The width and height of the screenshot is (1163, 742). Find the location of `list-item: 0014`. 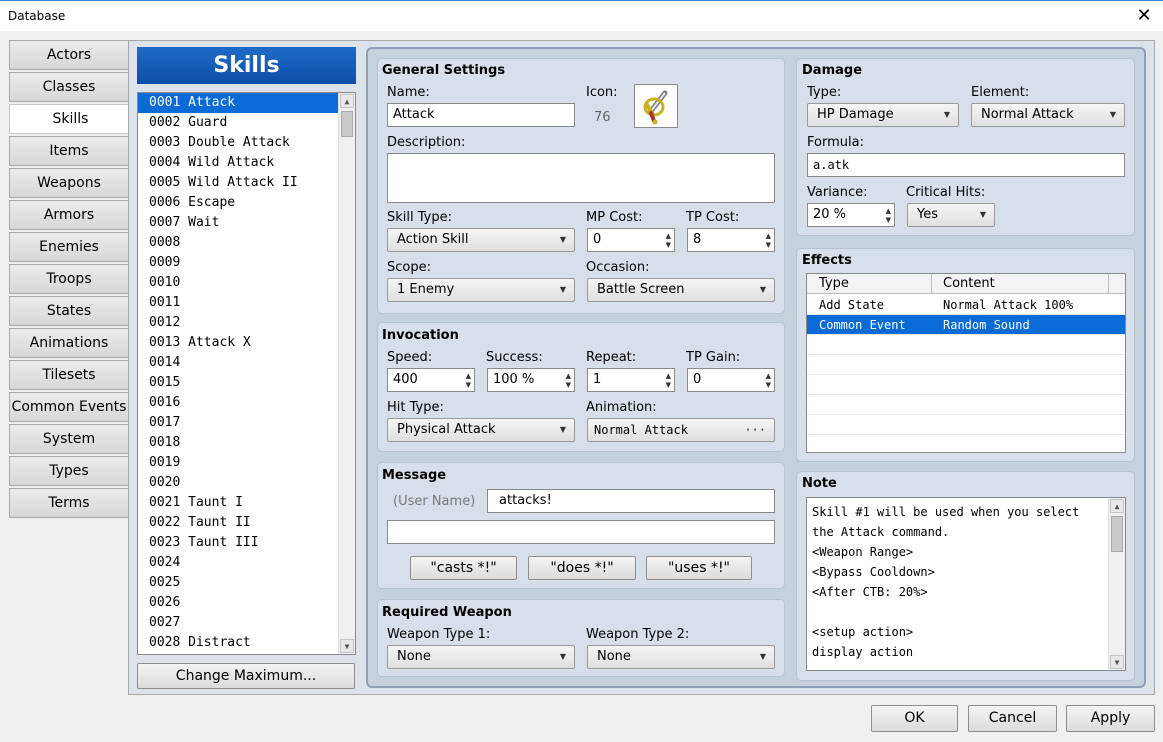

list-item: 0014 is located at coordinates (246, 363).